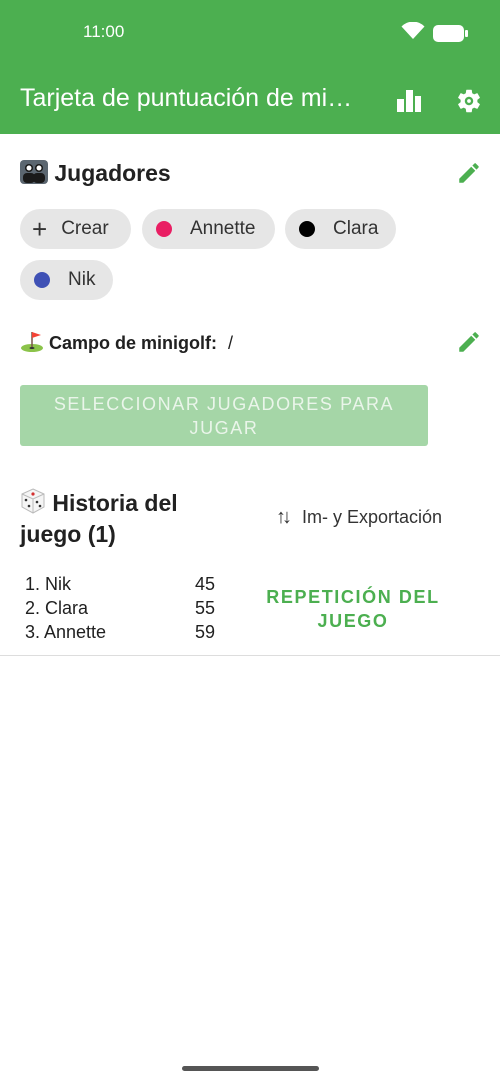  What do you see at coordinates (204, 584) in the screenshot?
I see `result-score: 45` at bounding box center [204, 584].